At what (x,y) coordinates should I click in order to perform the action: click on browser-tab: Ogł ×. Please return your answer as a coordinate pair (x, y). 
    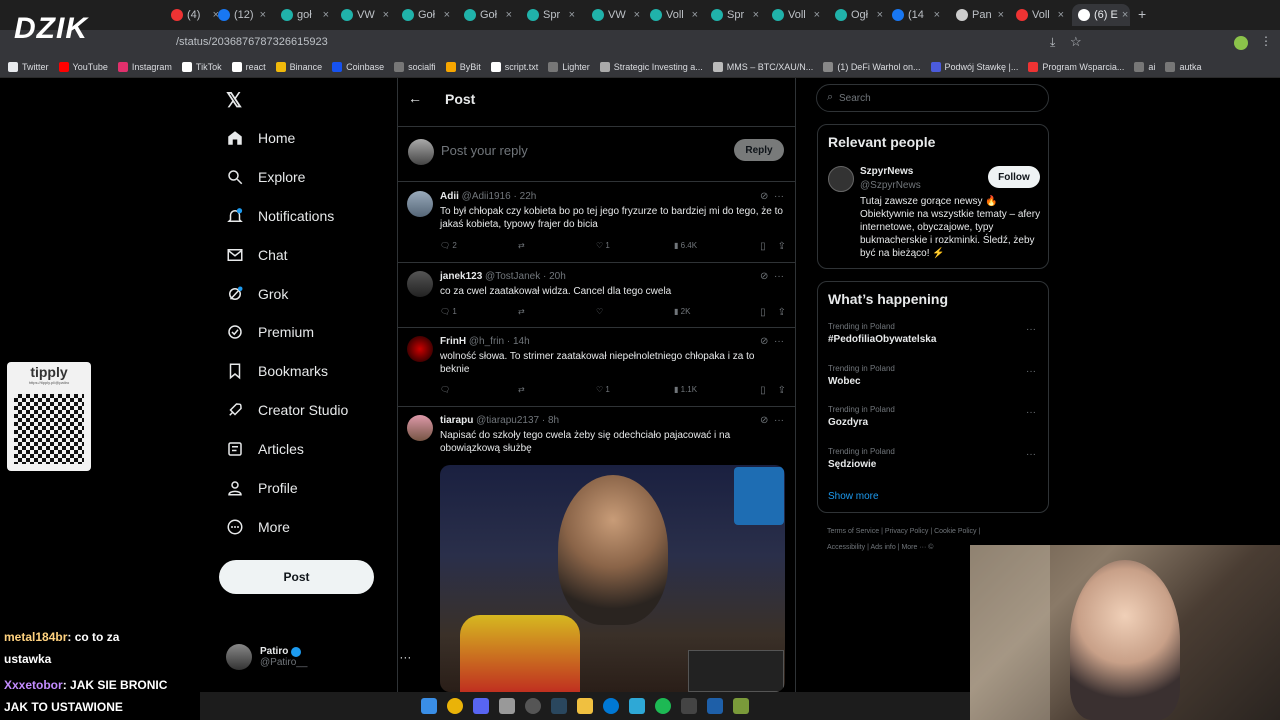
    Looking at the image, I should click on (859, 15).